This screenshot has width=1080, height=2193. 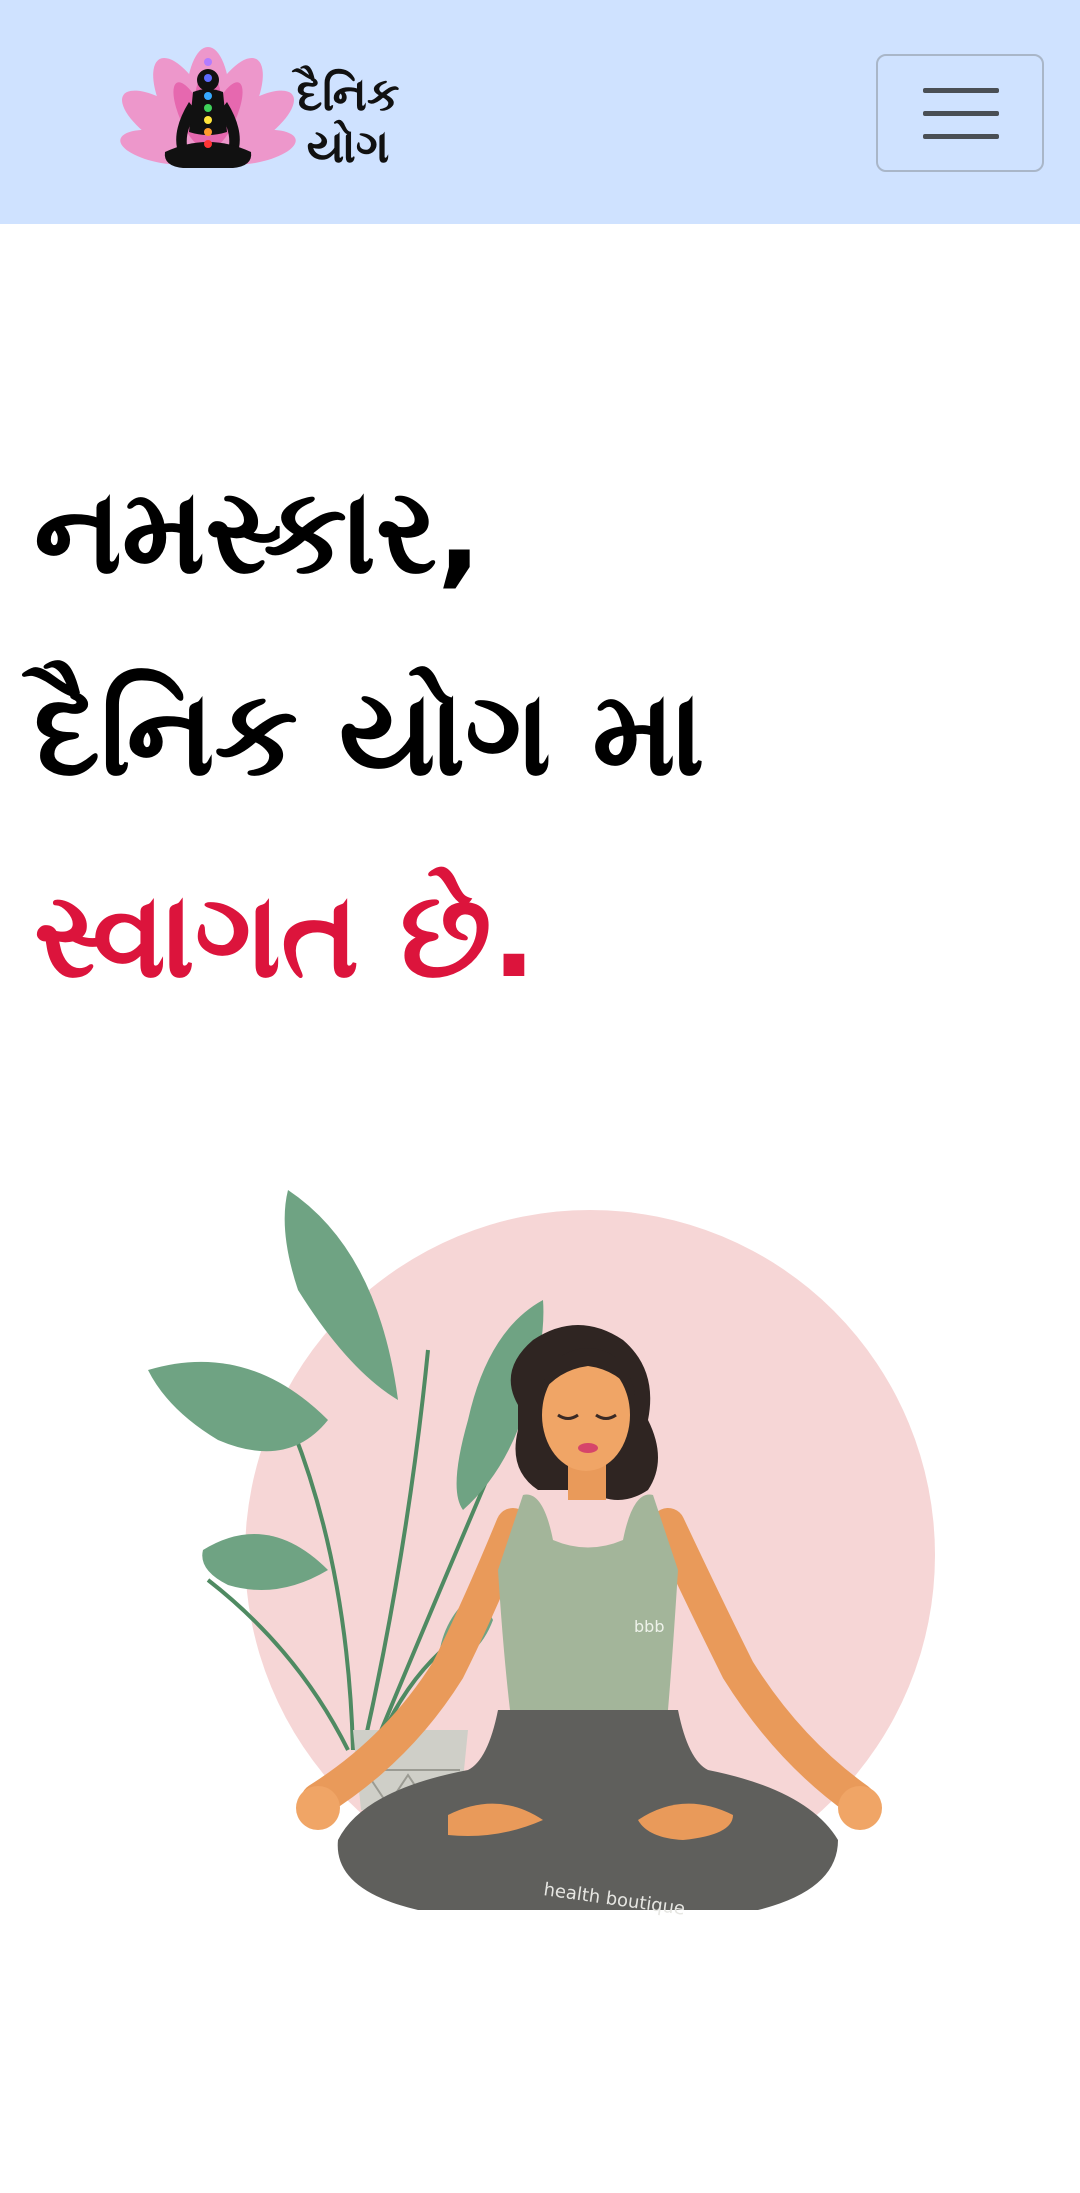 I want to click on brand-link: દૈનિક યોગ, so click(x=258, y=115).